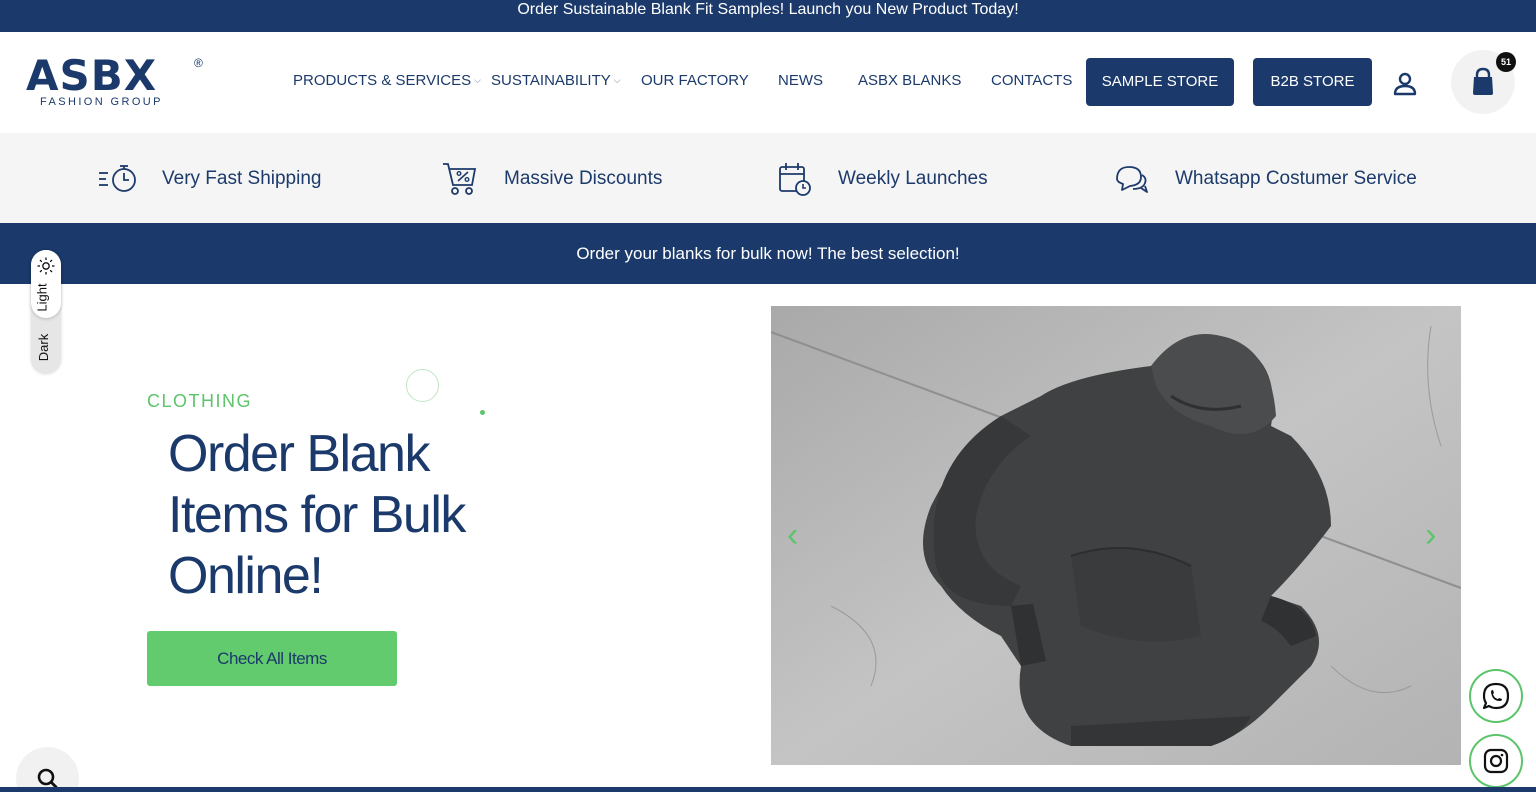 This screenshot has height=792, width=1536. What do you see at coordinates (43, 347) in the screenshot?
I see `theme-dark-label: Dark` at bounding box center [43, 347].